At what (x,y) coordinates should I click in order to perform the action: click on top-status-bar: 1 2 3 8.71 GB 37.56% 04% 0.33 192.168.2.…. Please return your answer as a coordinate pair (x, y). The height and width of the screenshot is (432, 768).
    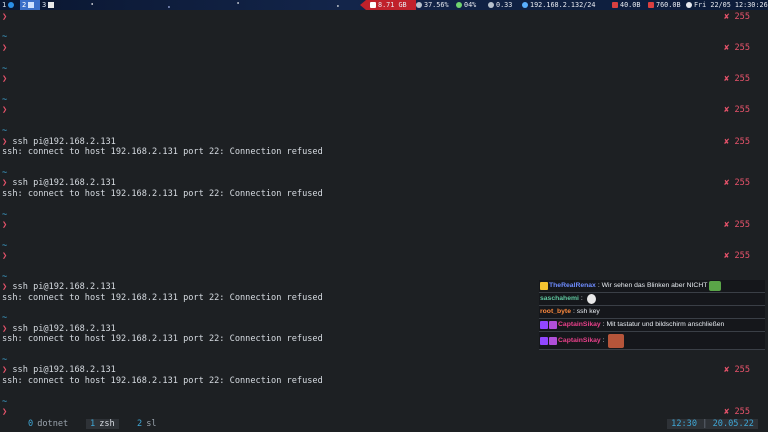
    Looking at the image, I should click on (384, 5).